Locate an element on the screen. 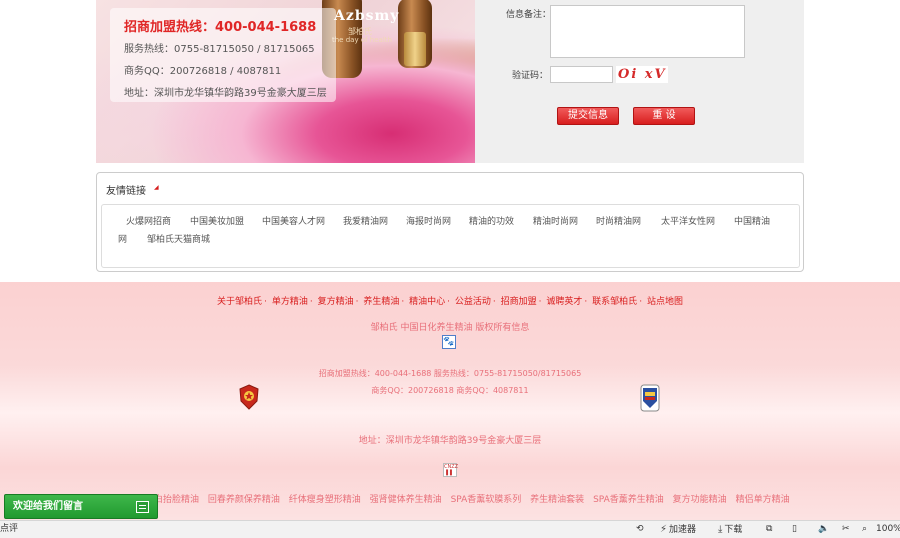 Image resolution: width=900 pixels, height=538 pixels. trust-shield-icon is located at coordinates (650, 398).